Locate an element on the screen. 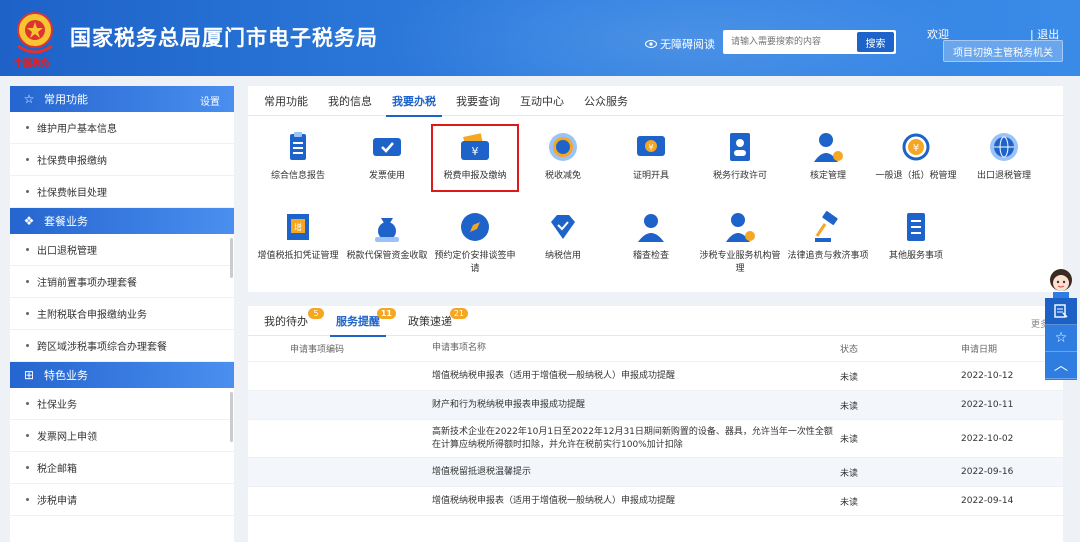 The width and height of the screenshot is (1080, 542). tab-my-todo: 我的待办 5 is located at coordinates (289, 321).